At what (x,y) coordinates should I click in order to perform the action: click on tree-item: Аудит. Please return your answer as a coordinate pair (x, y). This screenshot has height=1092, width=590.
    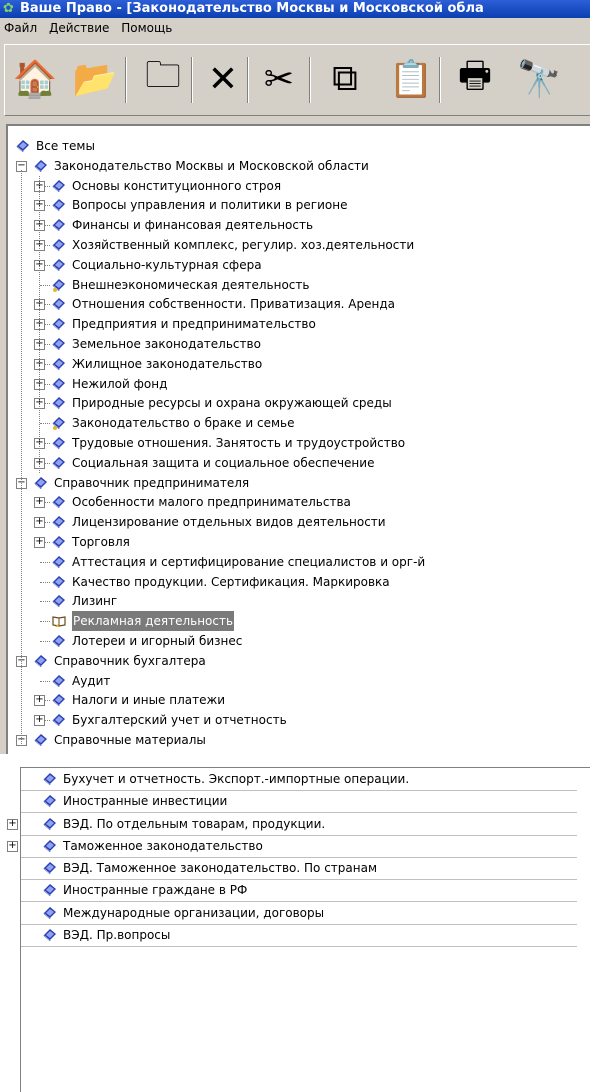
    Looking at the image, I should click on (298, 681).